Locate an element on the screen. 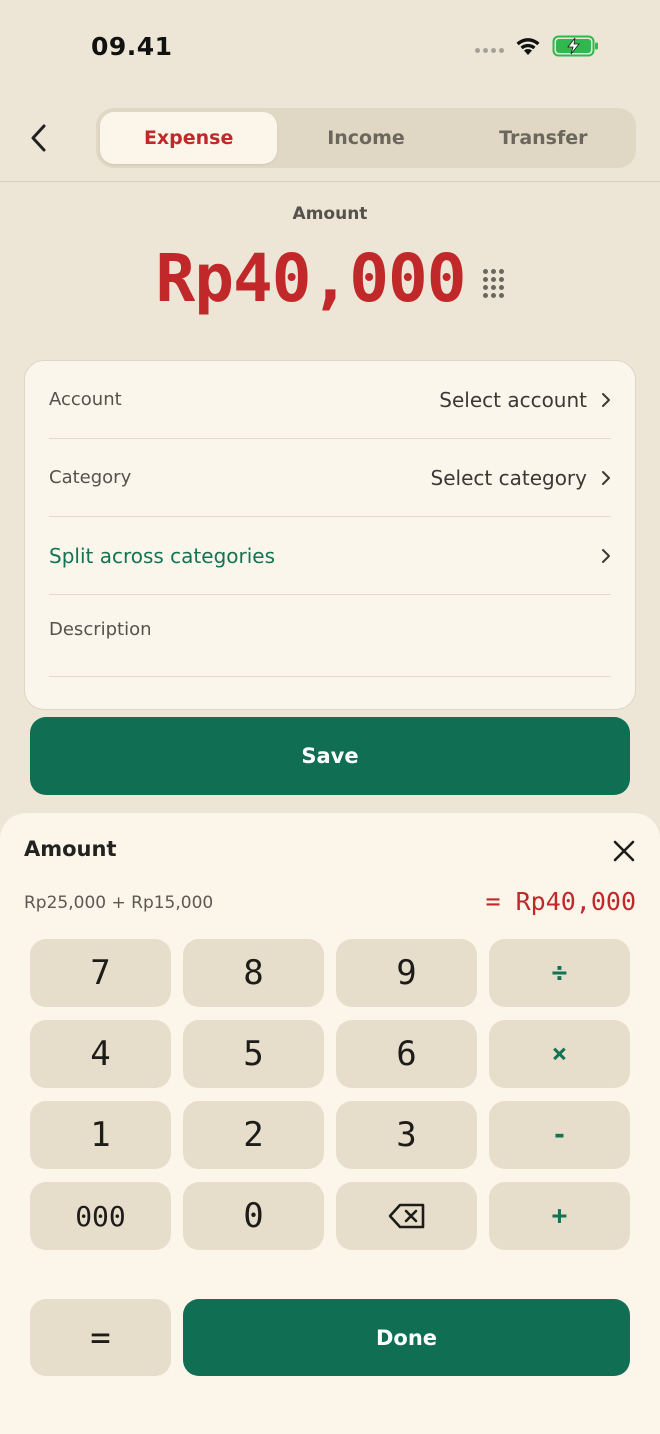  key-1: 1 is located at coordinates (100, 1135).